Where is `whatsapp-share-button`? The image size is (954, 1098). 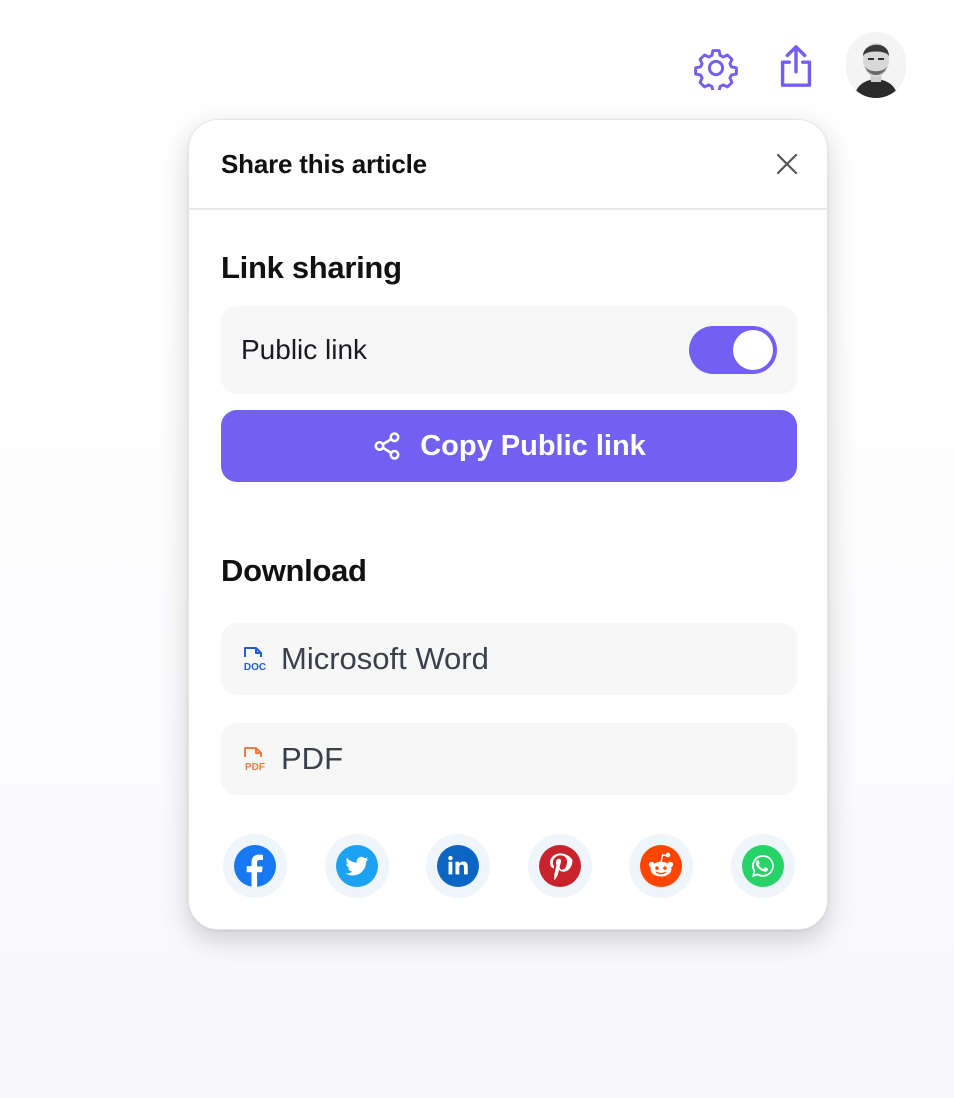
whatsapp-share-button is located at coordinates (762, 866).